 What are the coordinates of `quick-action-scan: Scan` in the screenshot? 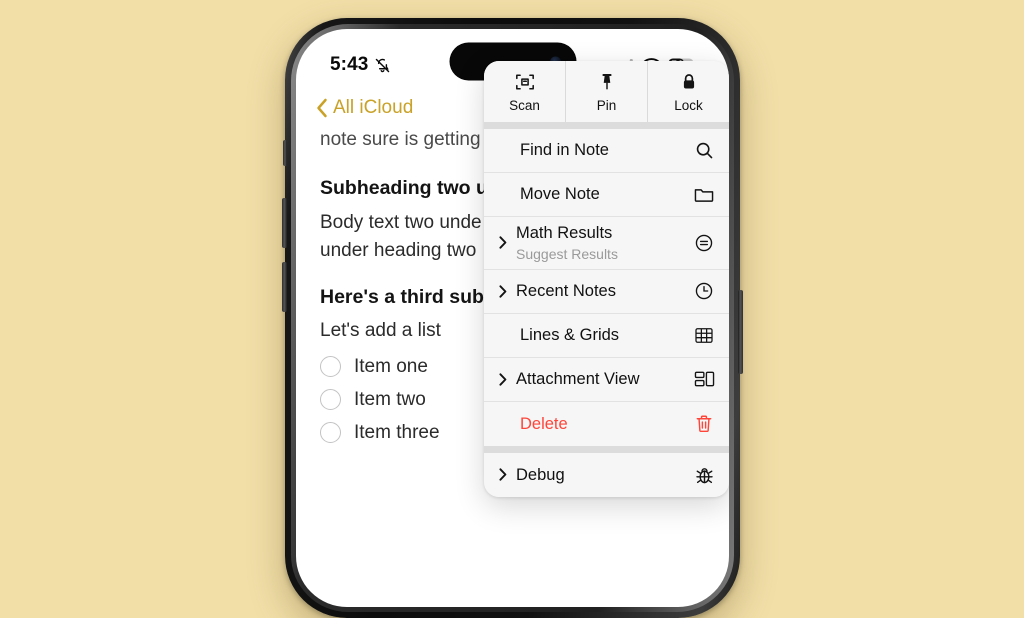 It's located at (525, 91).